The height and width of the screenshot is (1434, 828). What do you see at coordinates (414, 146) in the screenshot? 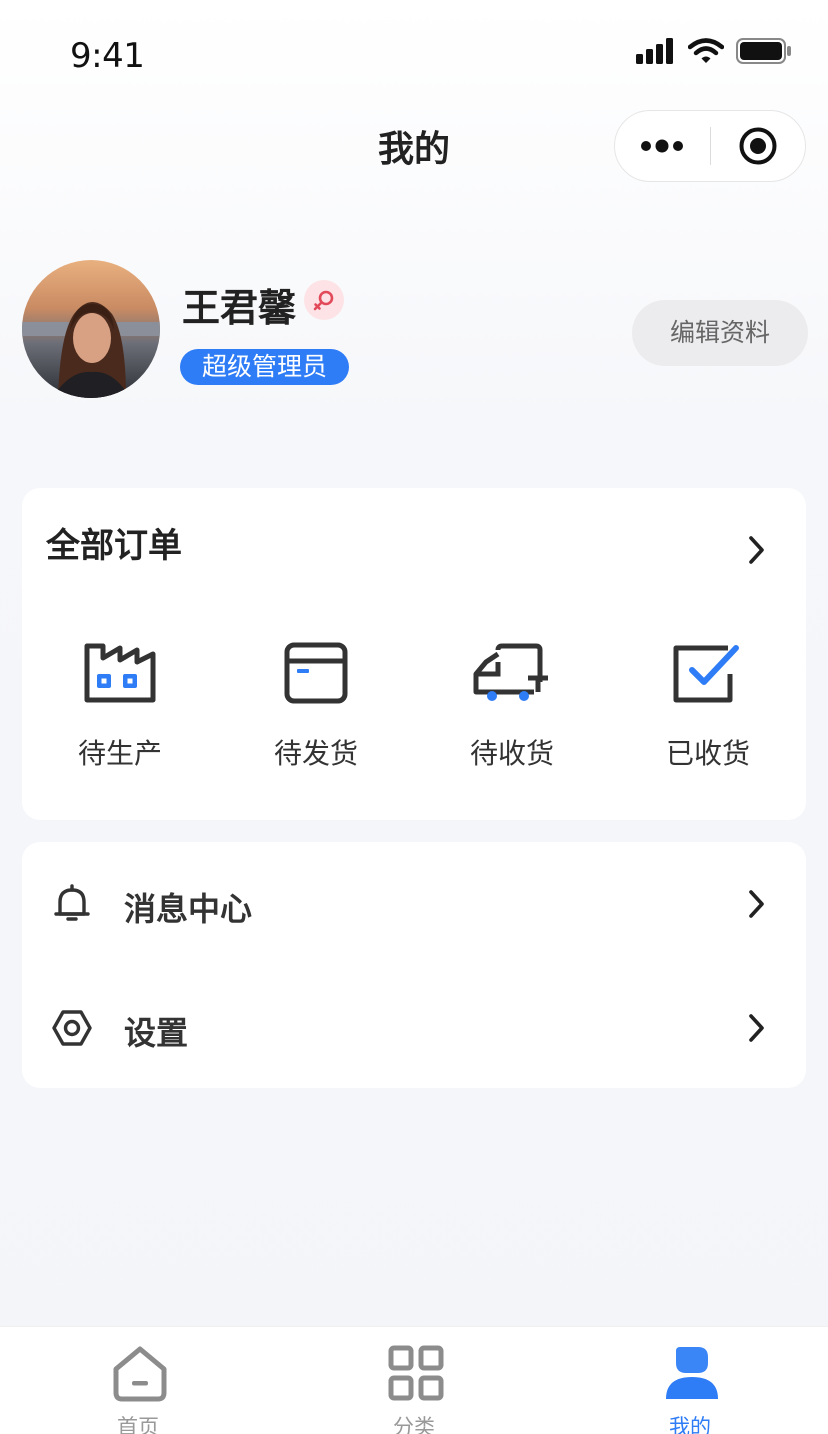
I see `nav-bar: 我的` at bounding box center [414, 146].